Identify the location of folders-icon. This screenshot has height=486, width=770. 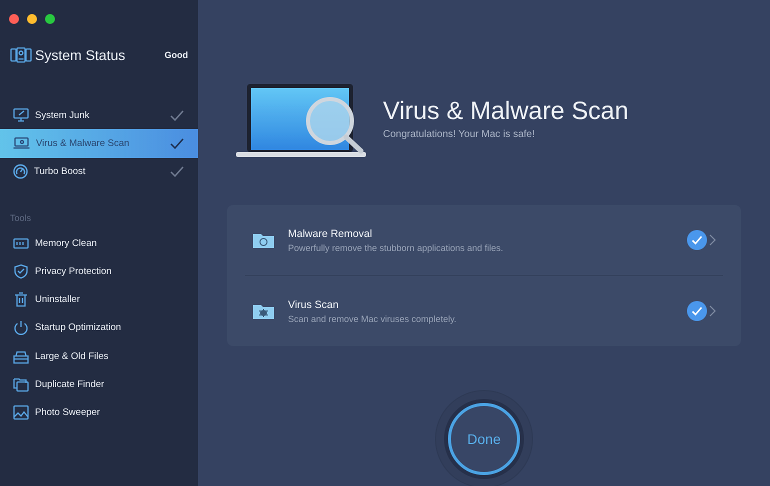
(21, 384).